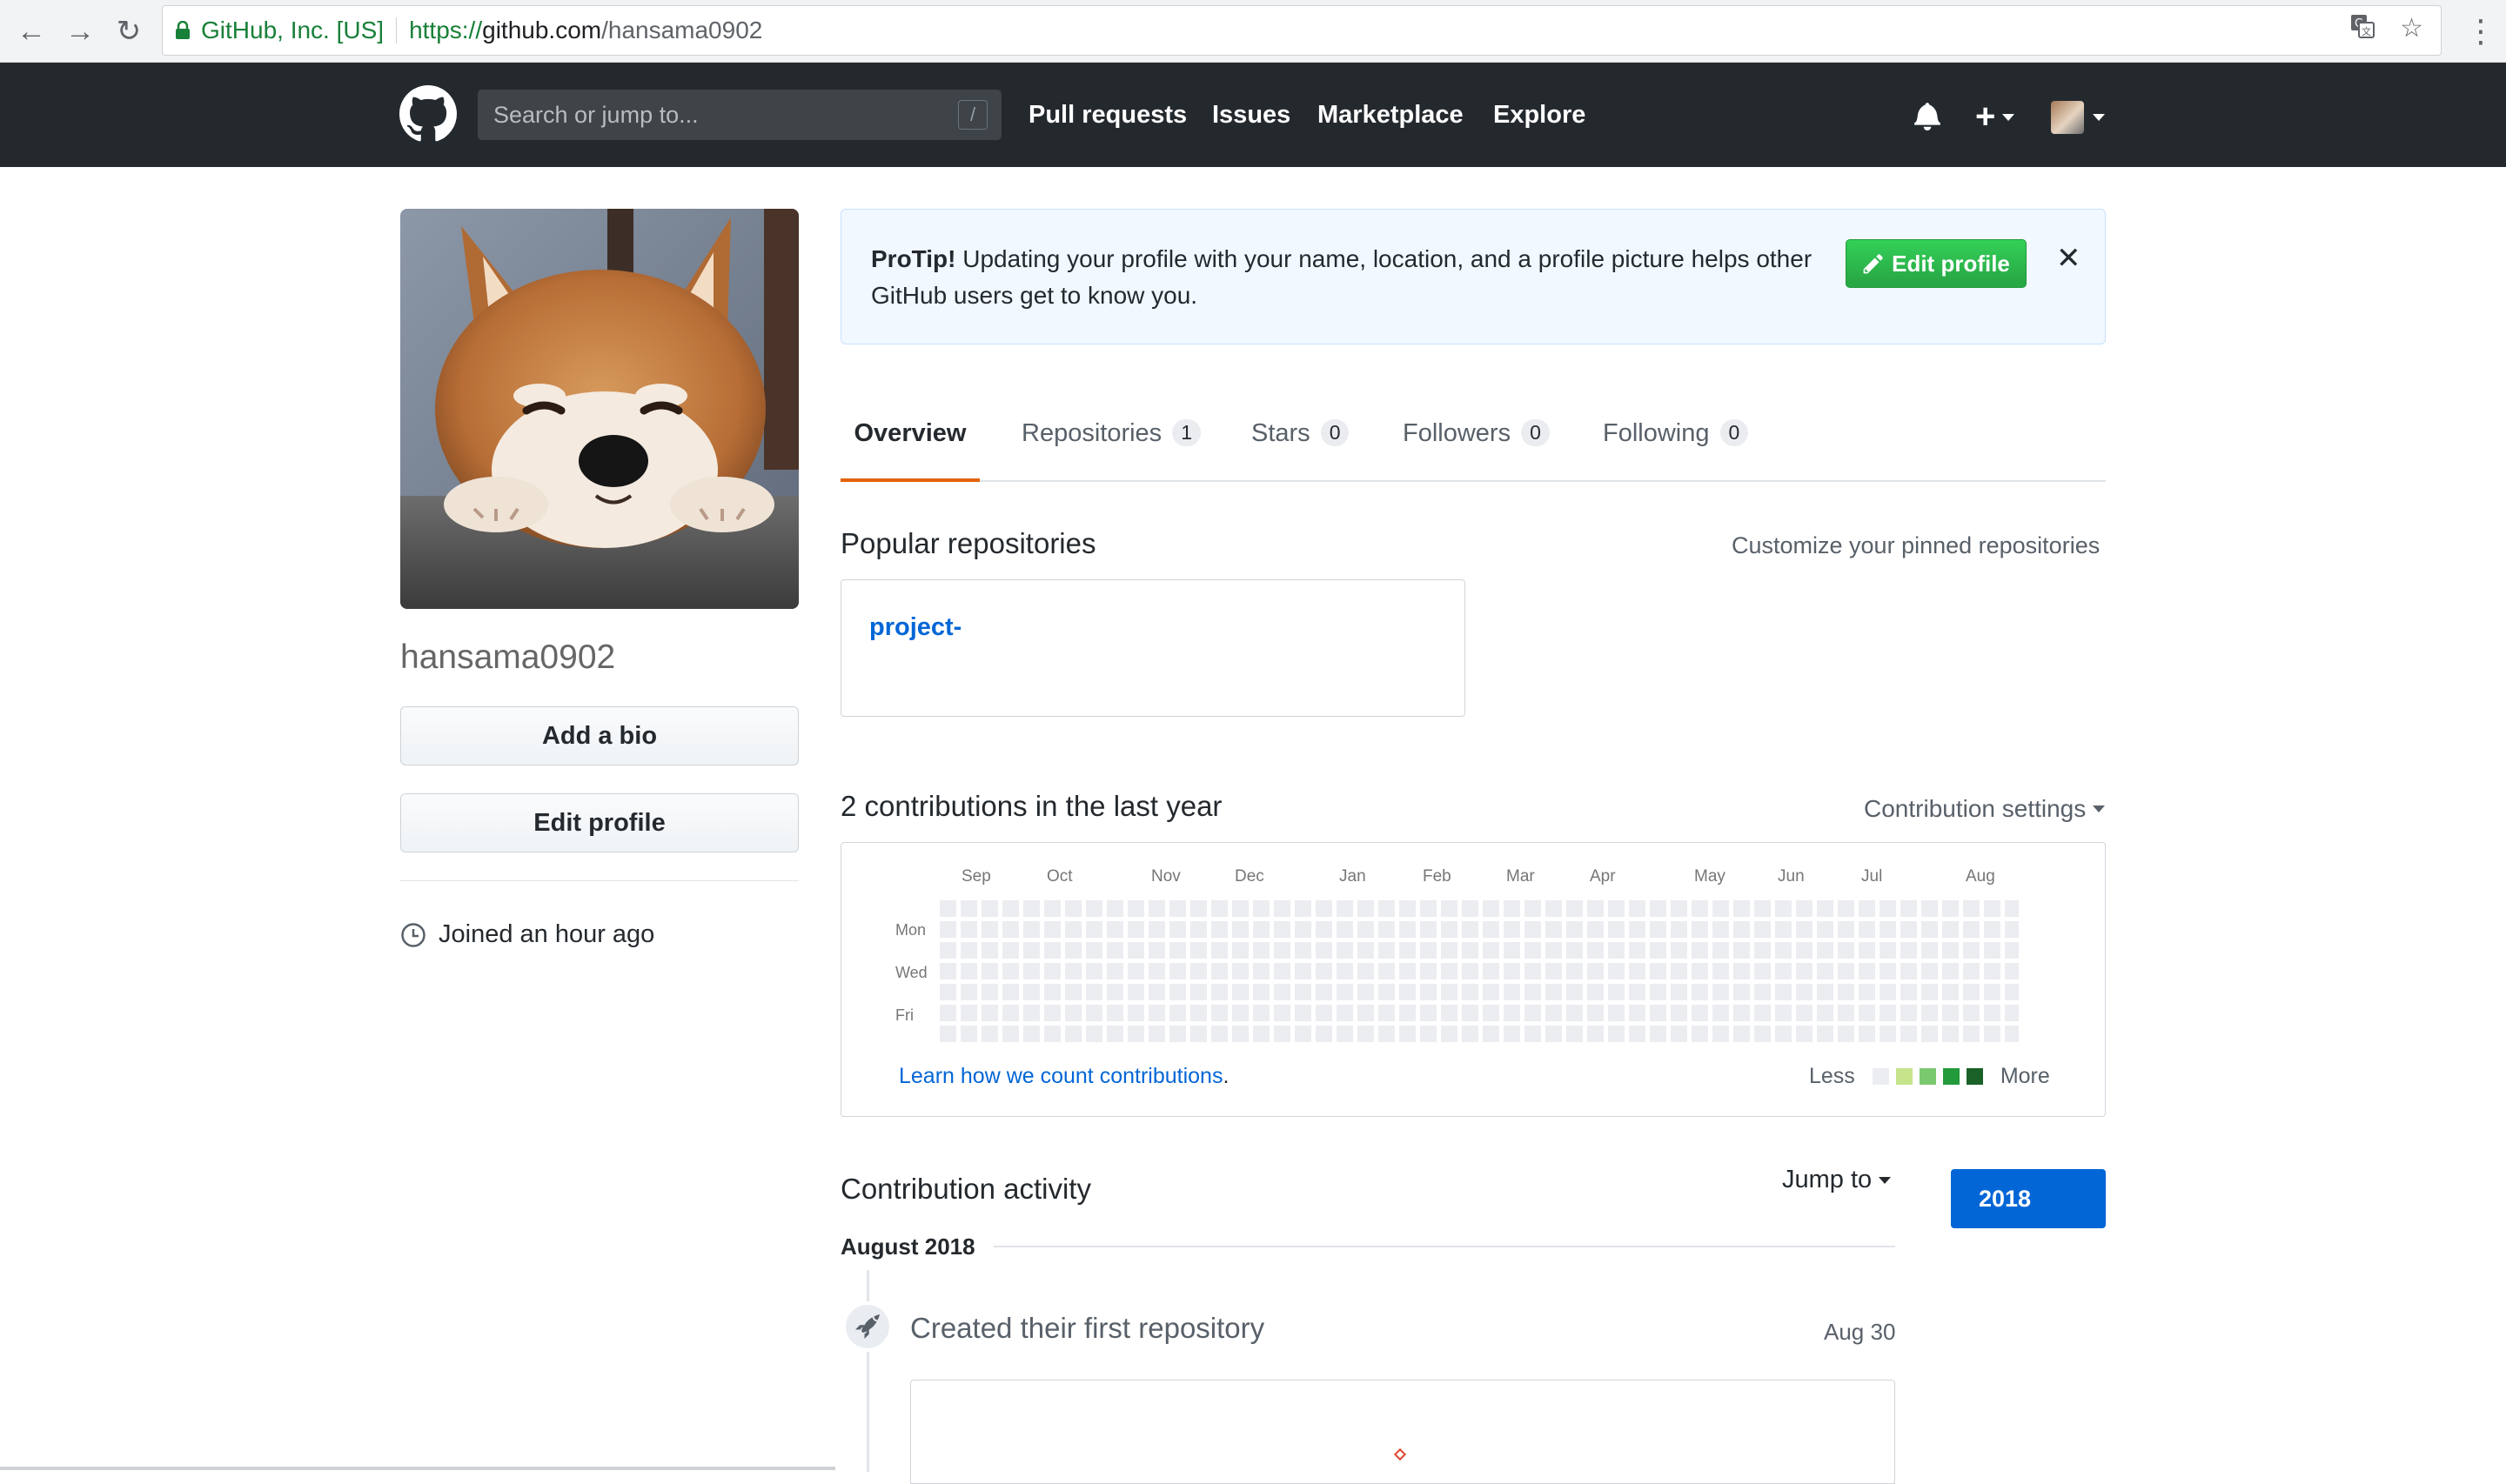 The width and height of the screenshot is (2506, 1484). I want to click on plus-icon: +, so click(1995, 117).